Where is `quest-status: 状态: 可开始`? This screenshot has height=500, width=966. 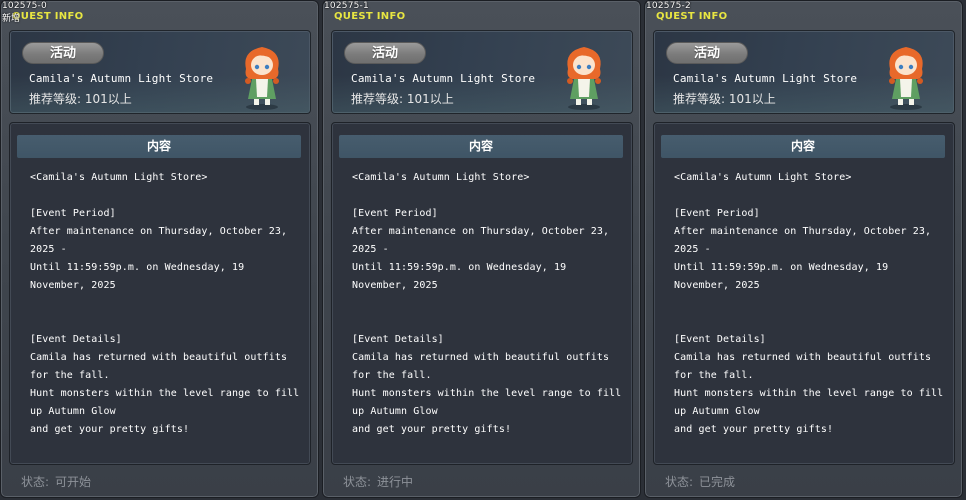 quest-status: 状态: 可开始 is located at coordinates (56, 481).